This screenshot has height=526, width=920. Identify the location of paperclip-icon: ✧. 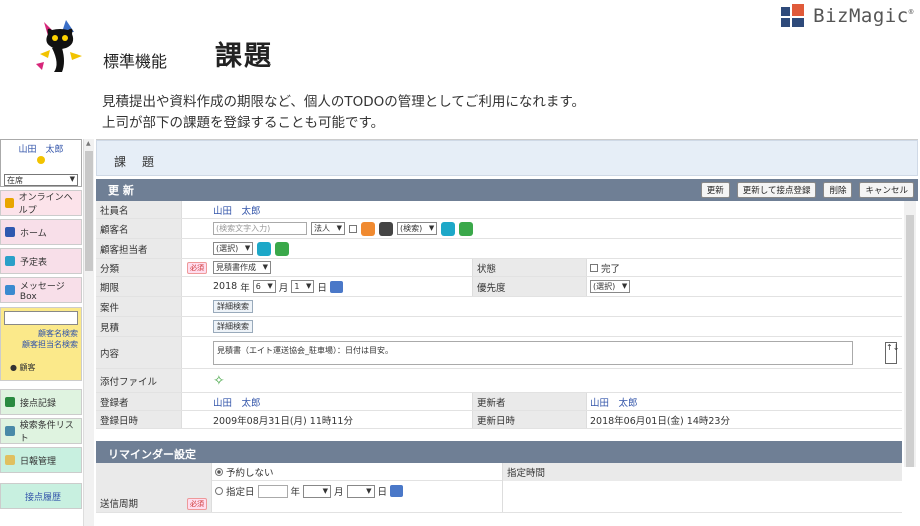
(219, 381).